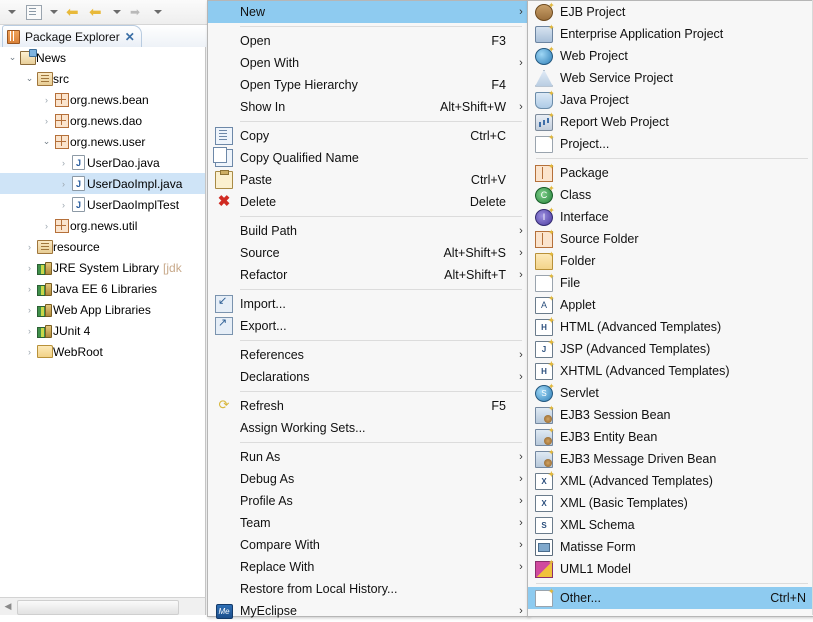 The height and width of the screenshot is (622, 813). Describe the element at coordinates (102, 309) in the screenshot. I see `tree-item: › Web App Libraries` at that location.